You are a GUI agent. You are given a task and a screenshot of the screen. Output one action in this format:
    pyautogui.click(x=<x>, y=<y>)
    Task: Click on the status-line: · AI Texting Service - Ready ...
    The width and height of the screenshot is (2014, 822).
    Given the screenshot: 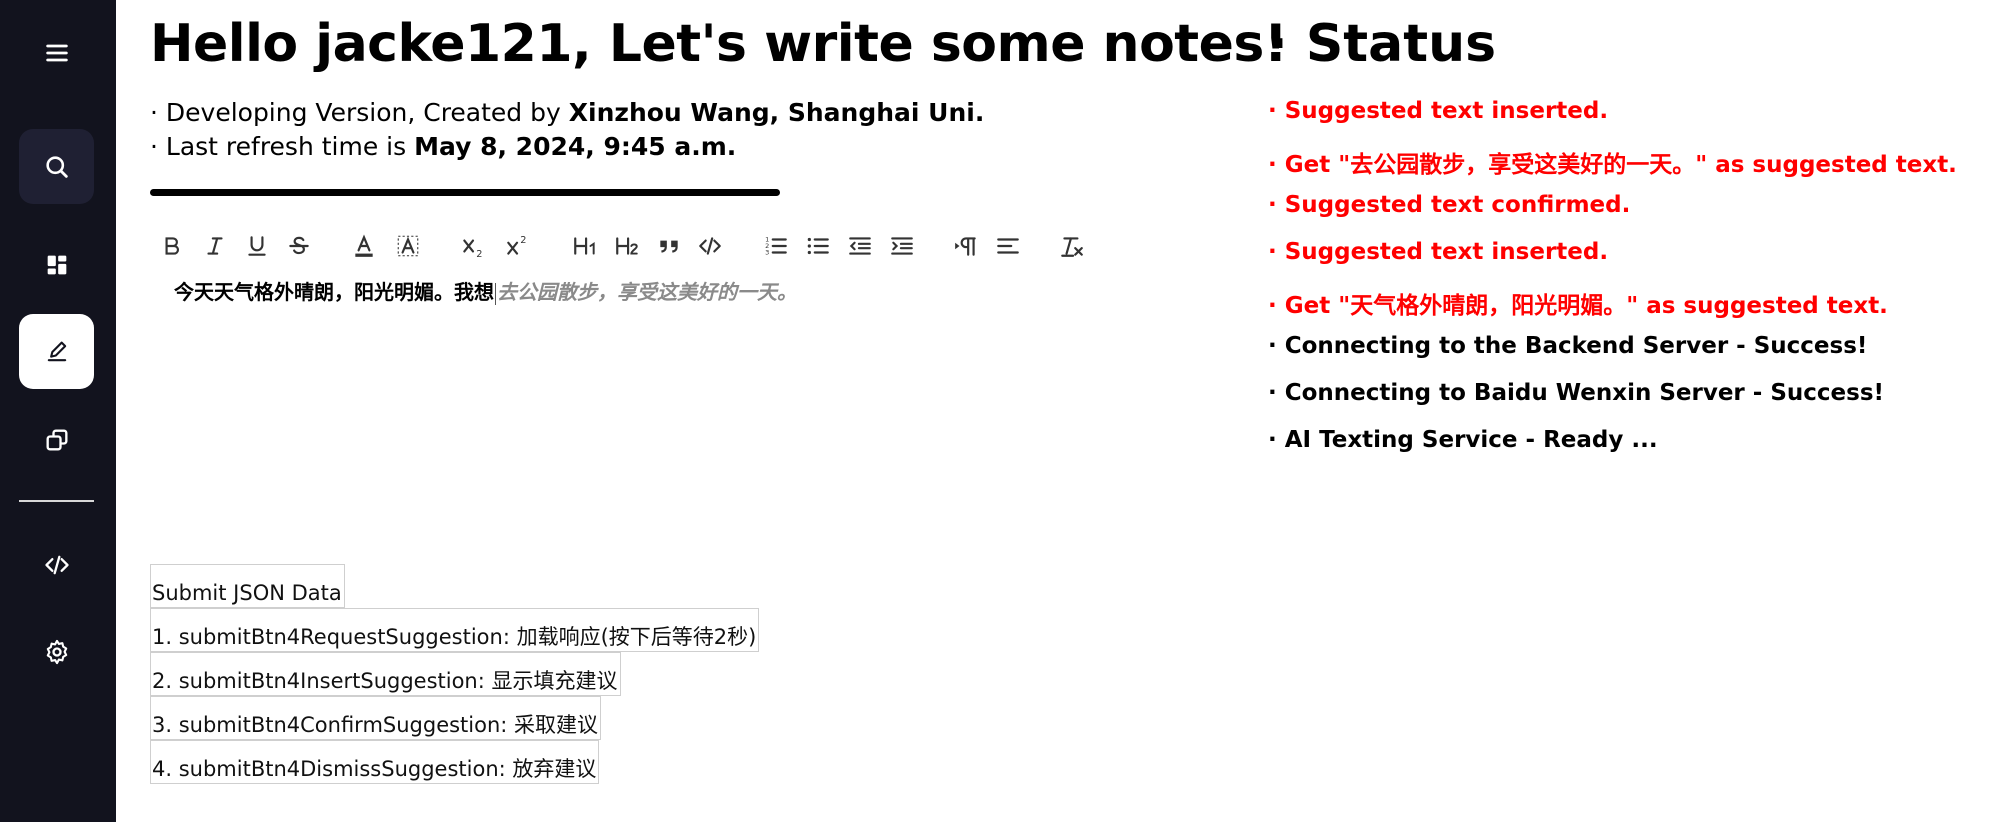 What is the action you would take?
    pyautogui.click(x=1463, y=440)
    